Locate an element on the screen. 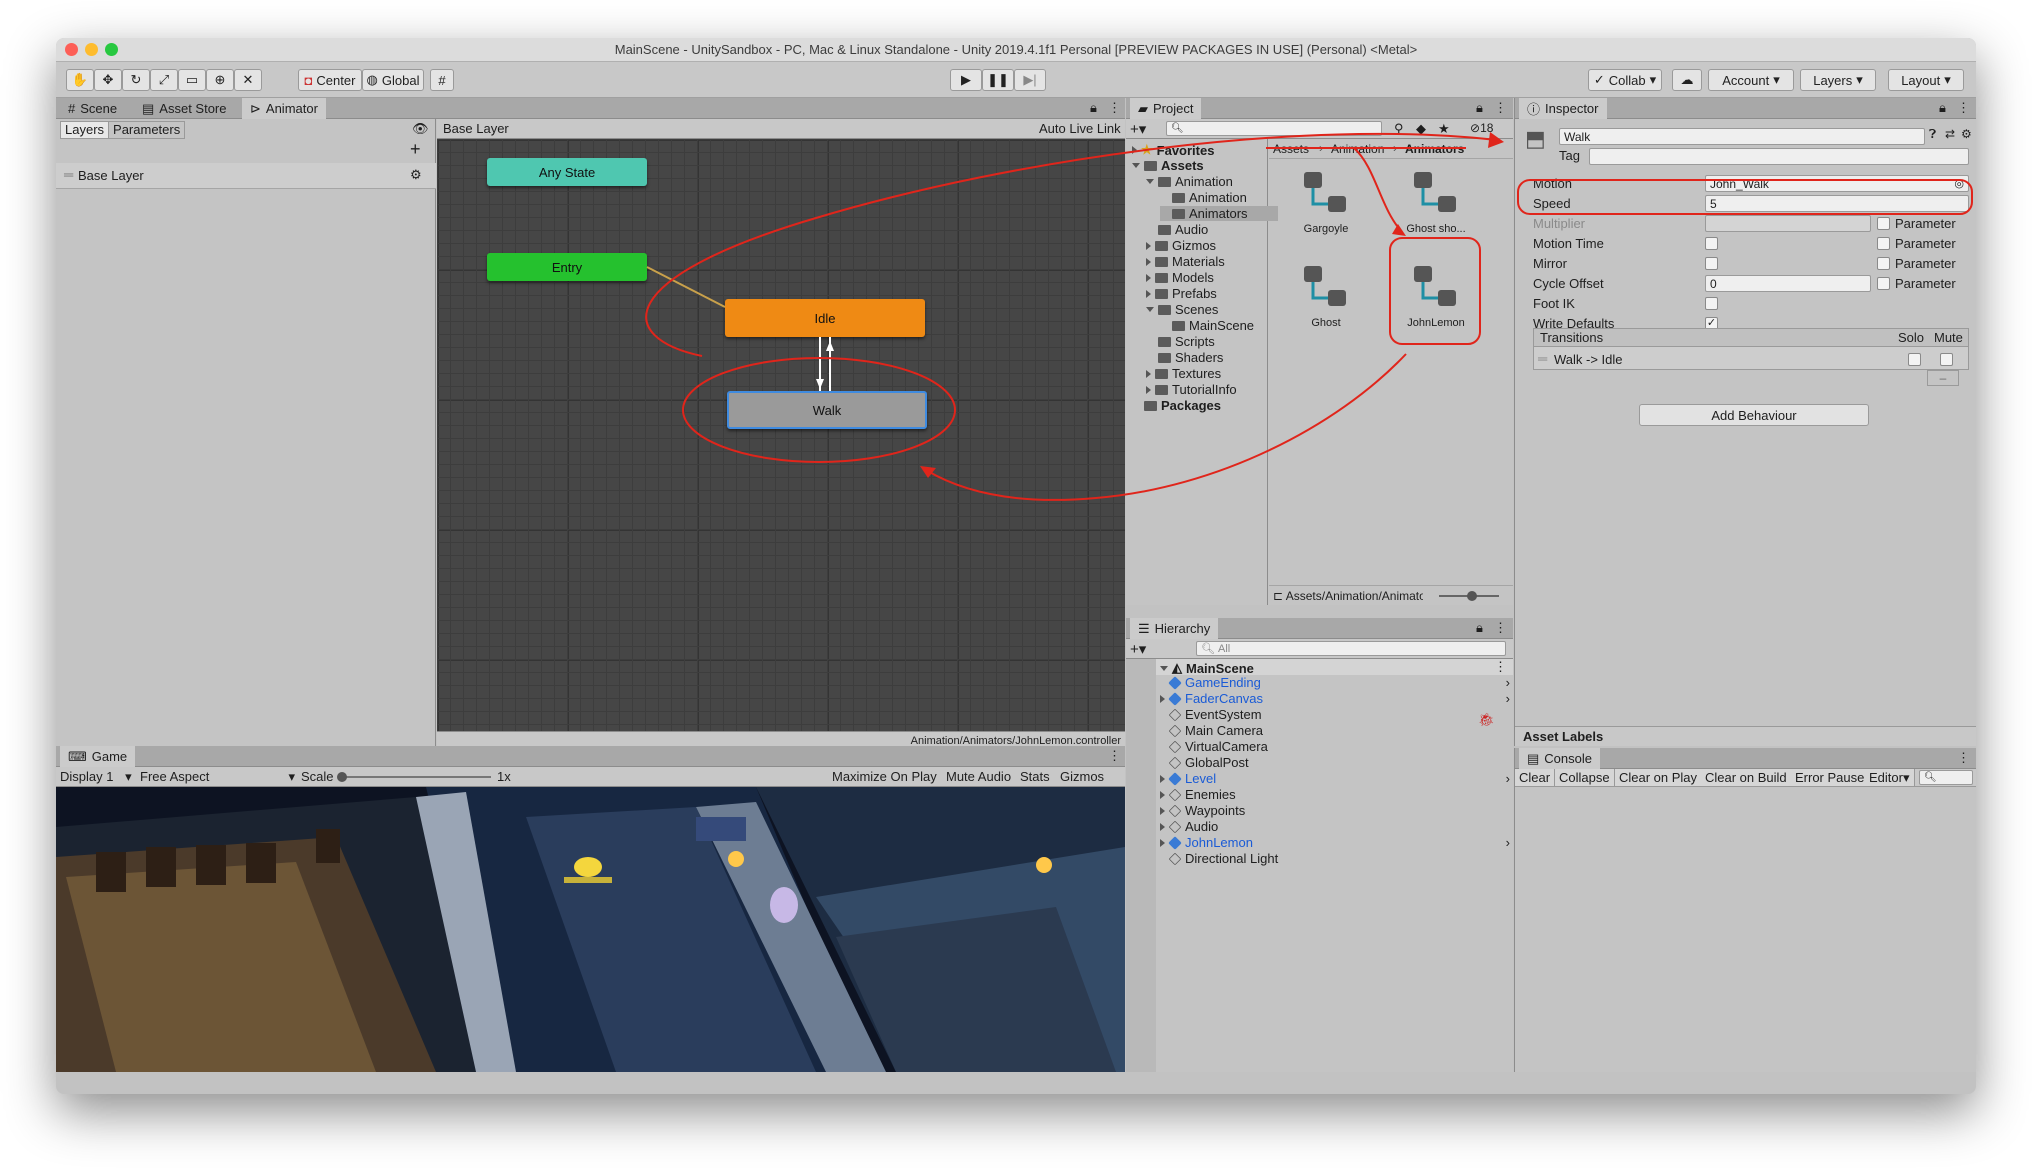  speed-highlight-box is located at coordinates (1745, 197).